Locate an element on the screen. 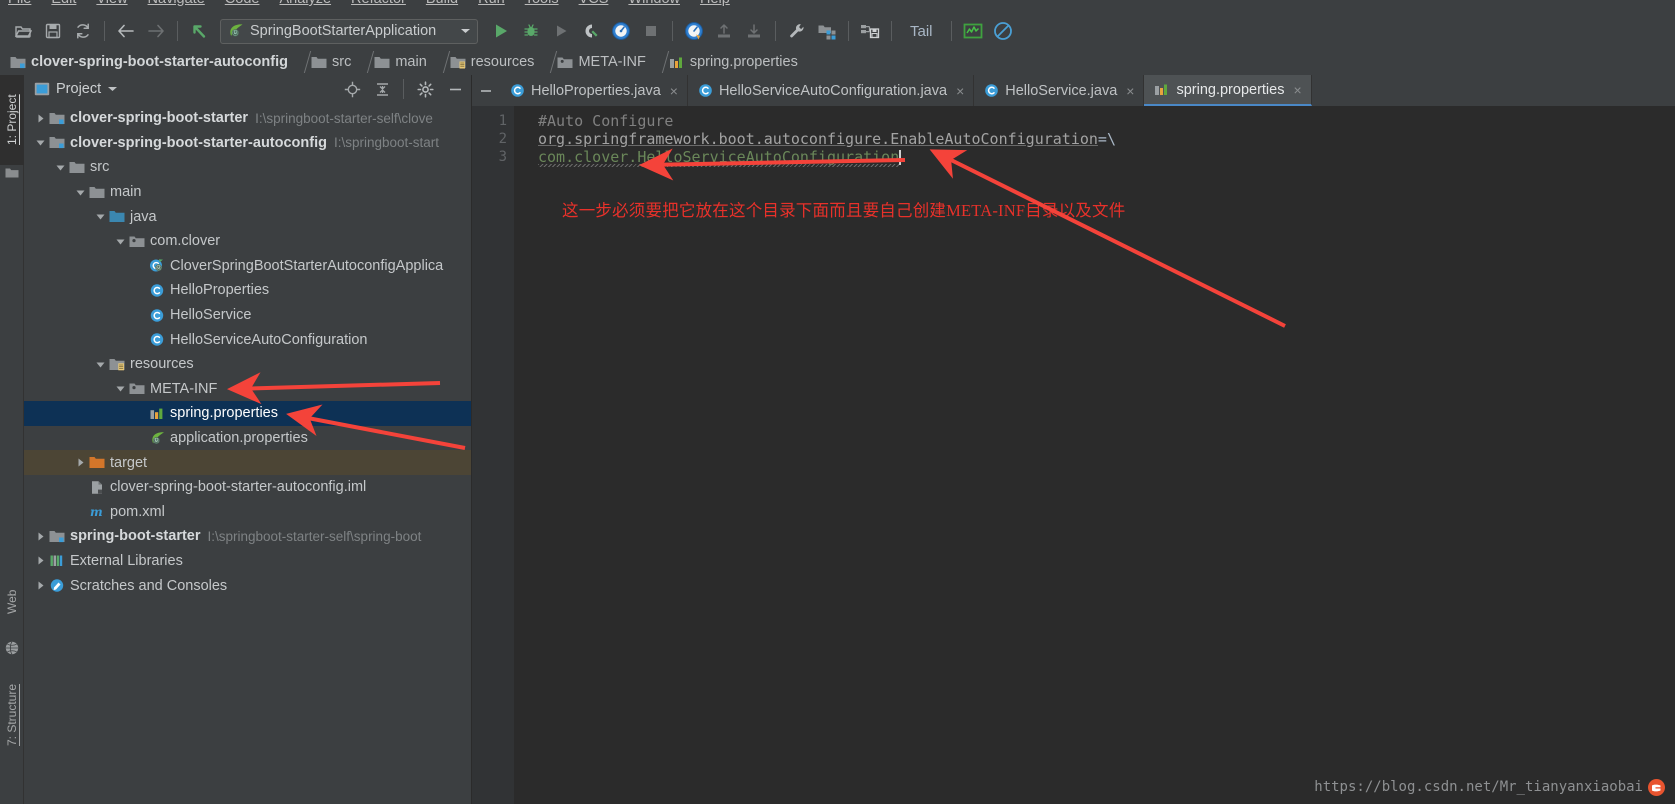 The width and height of the screenshot is (1675, 804). breadcrumb-item-meta-inf: META-INF is located at coordinates (602, 62).